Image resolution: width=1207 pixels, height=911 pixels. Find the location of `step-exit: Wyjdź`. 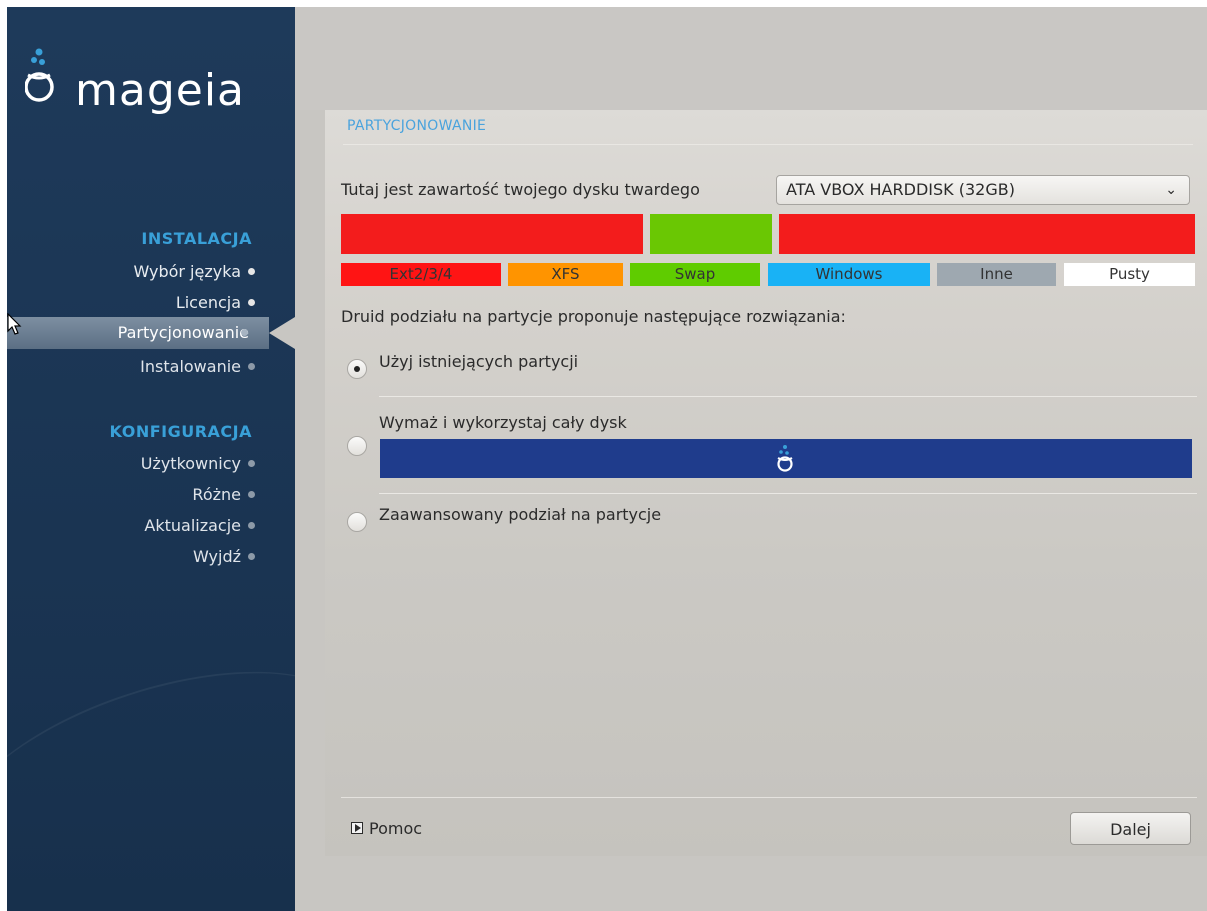

step-exit: Wyjdź is located at coordinates (224, 557).